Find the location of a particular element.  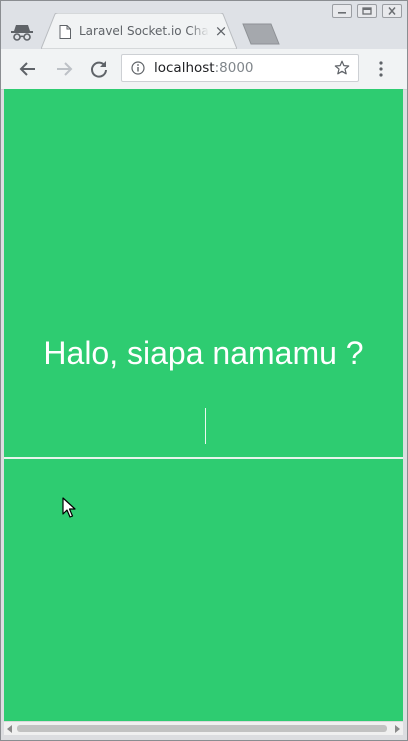

info-icon is located at coordinates (138, 68).